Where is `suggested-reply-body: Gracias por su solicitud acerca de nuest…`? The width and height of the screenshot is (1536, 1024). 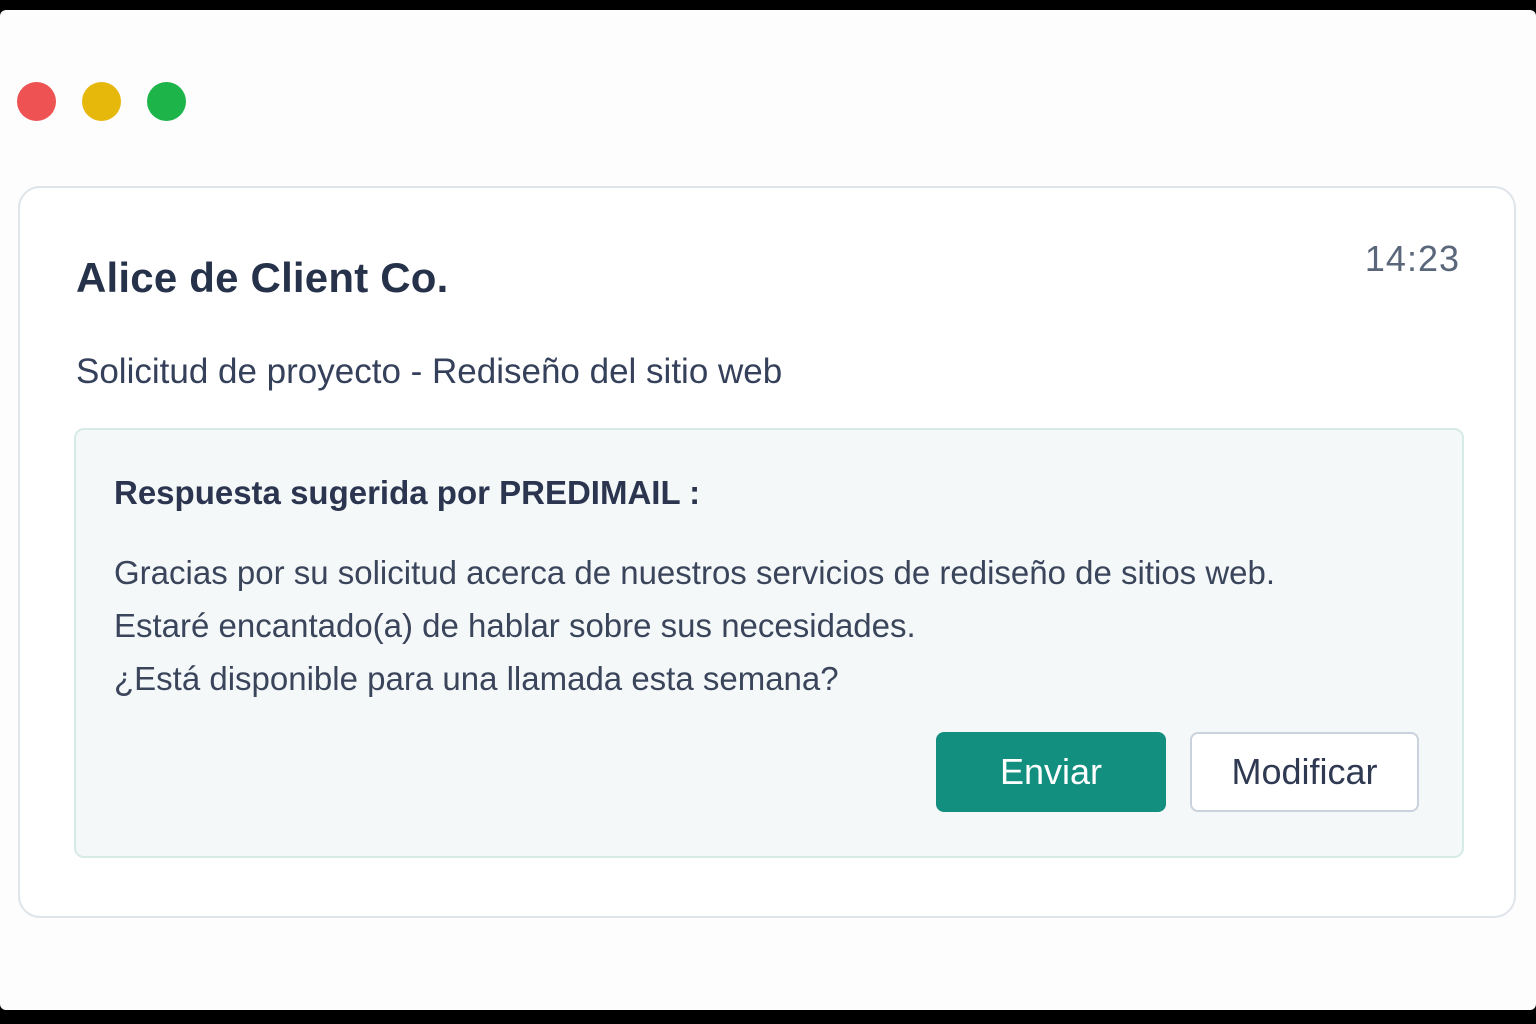 suggested-reply-body: Gracias por su solicitud acerca de nuest… is located at coordinates (779, 625).